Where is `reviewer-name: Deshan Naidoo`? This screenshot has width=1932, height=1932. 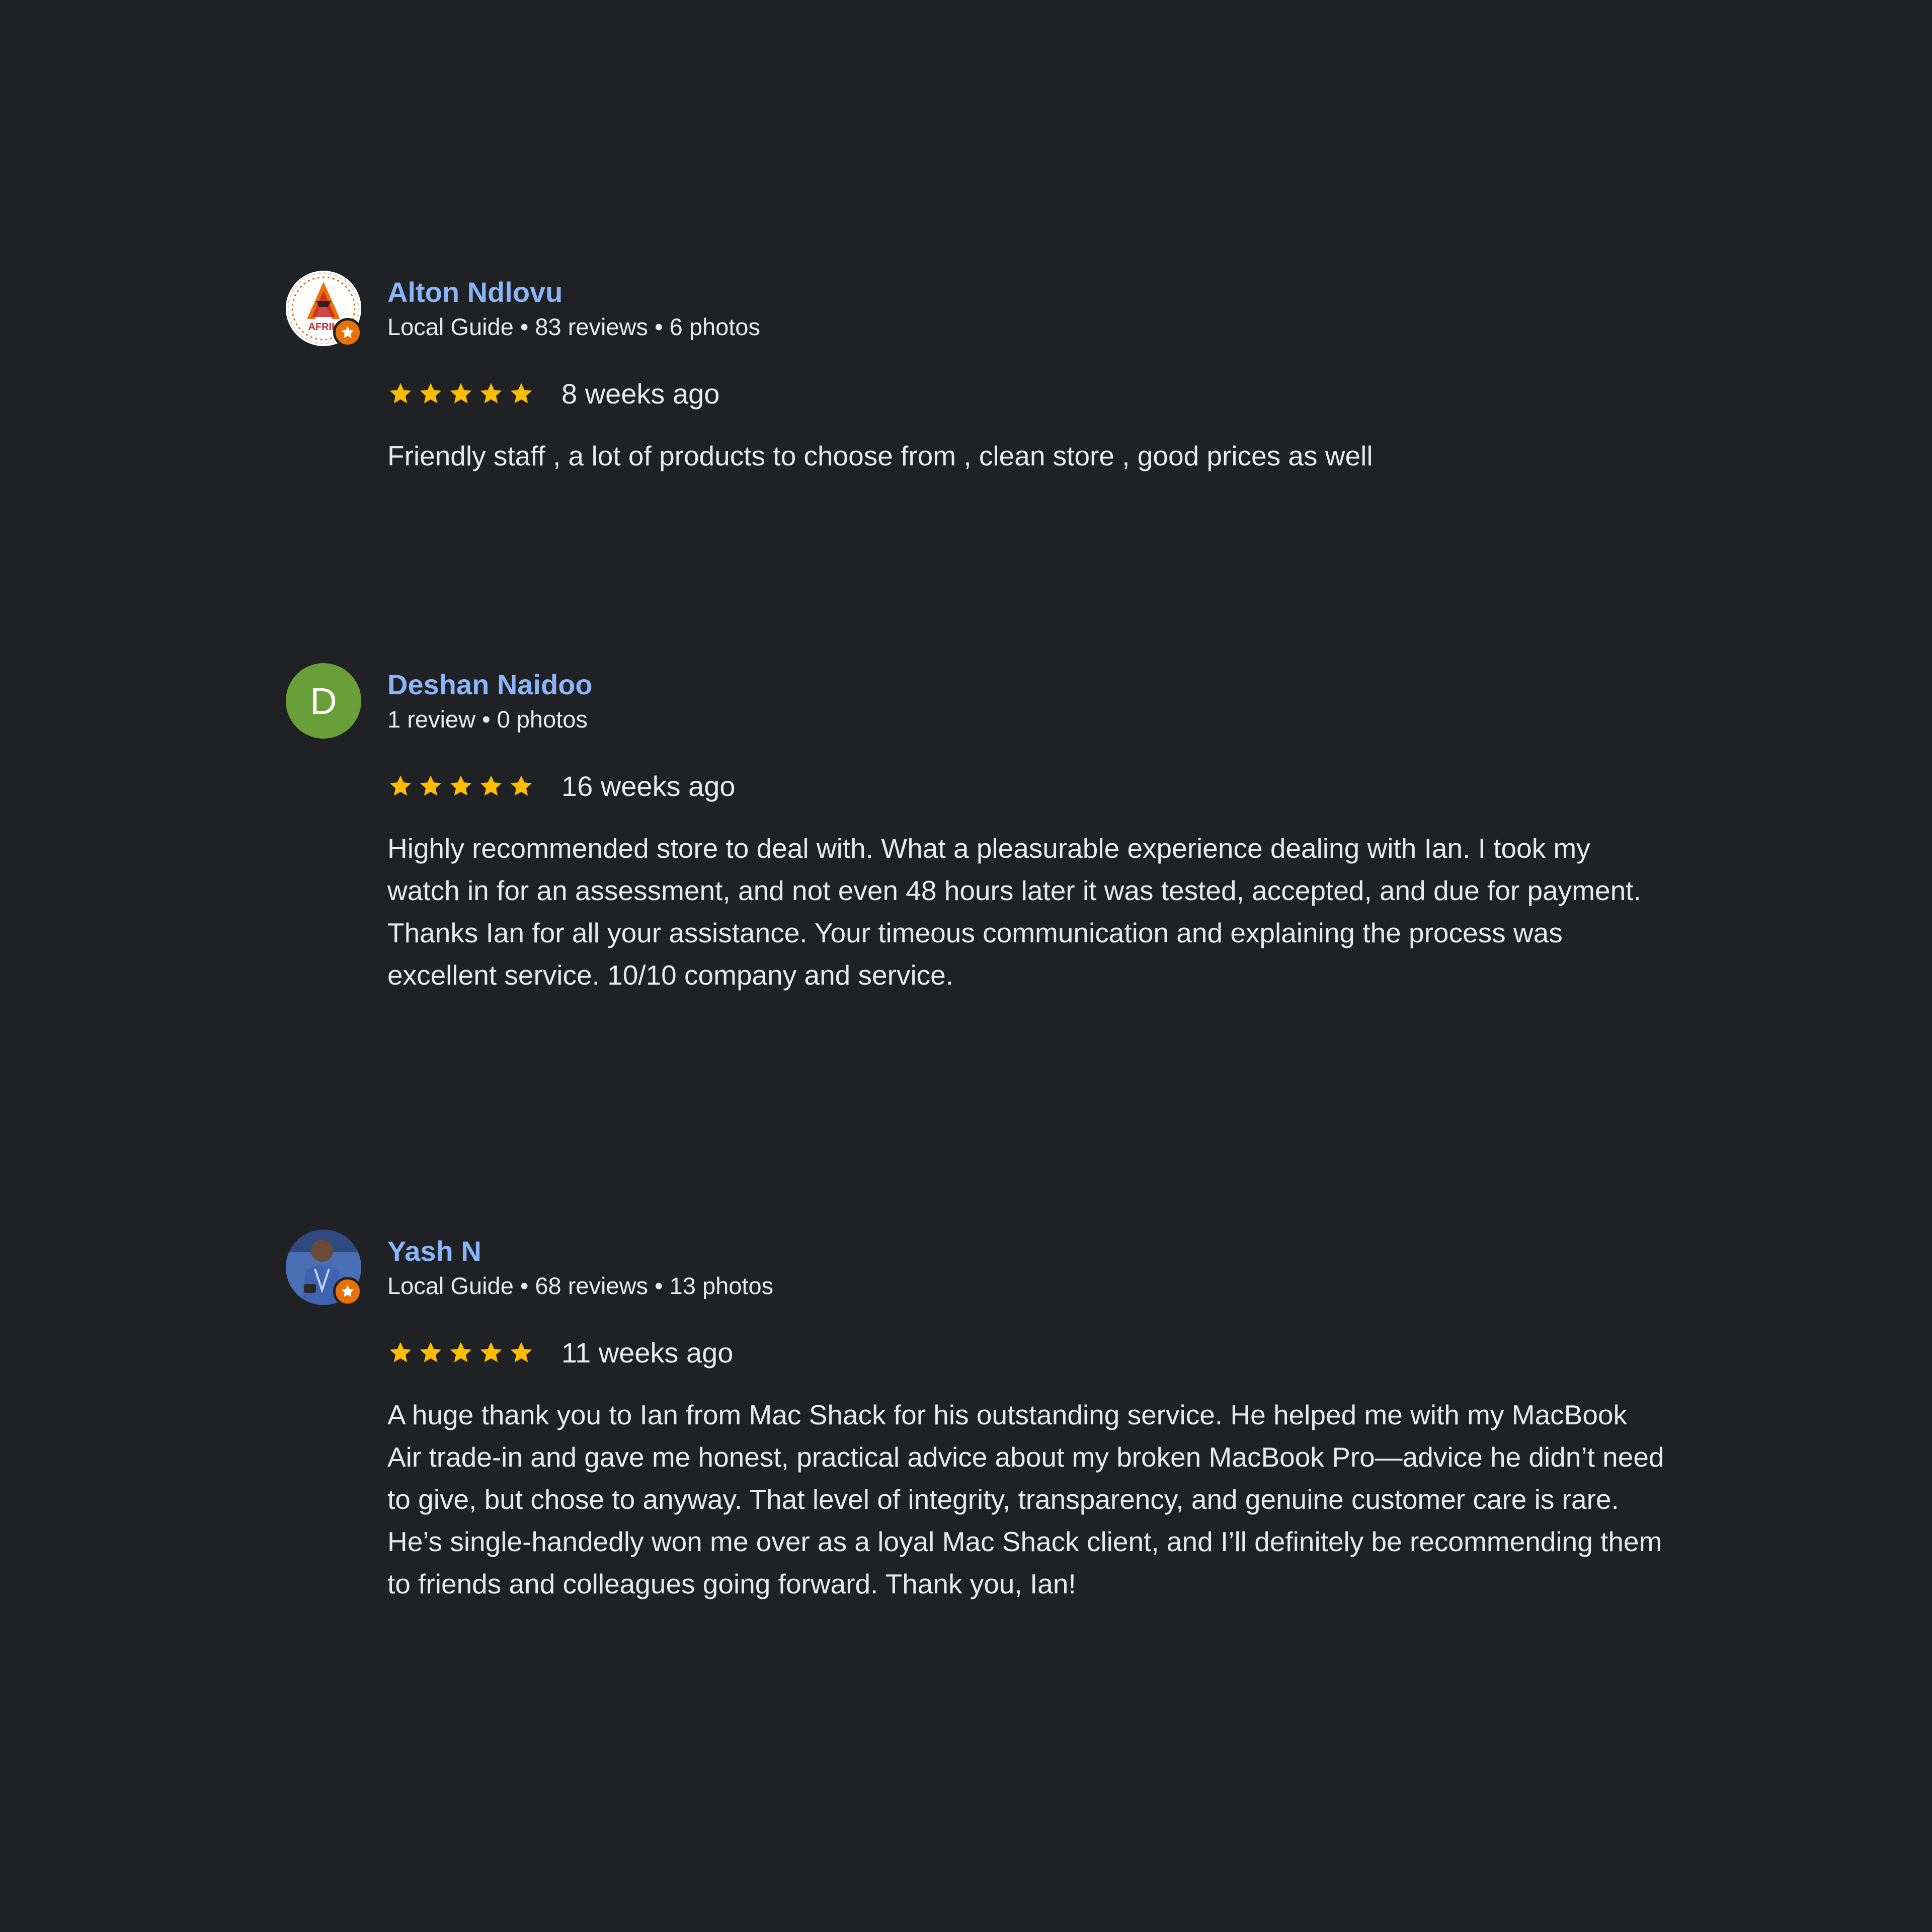 reviewer-name: Deshan Naidoo is located at coordinates (1026, 684).